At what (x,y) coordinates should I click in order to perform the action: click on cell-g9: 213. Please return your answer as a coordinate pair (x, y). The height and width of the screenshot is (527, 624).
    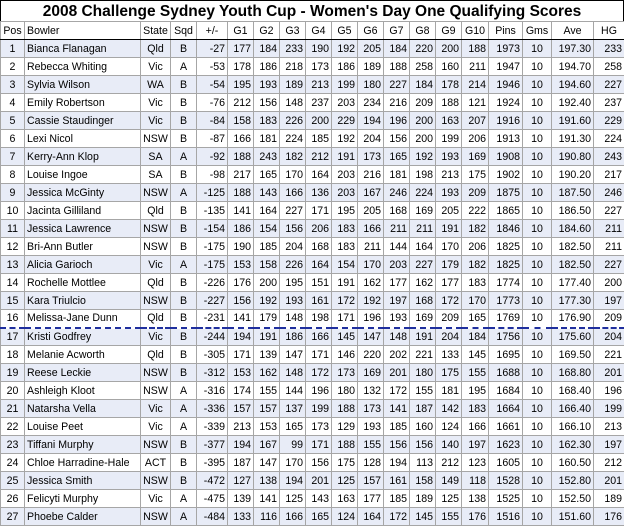
    Looking at the image, I should click on (448, 174).